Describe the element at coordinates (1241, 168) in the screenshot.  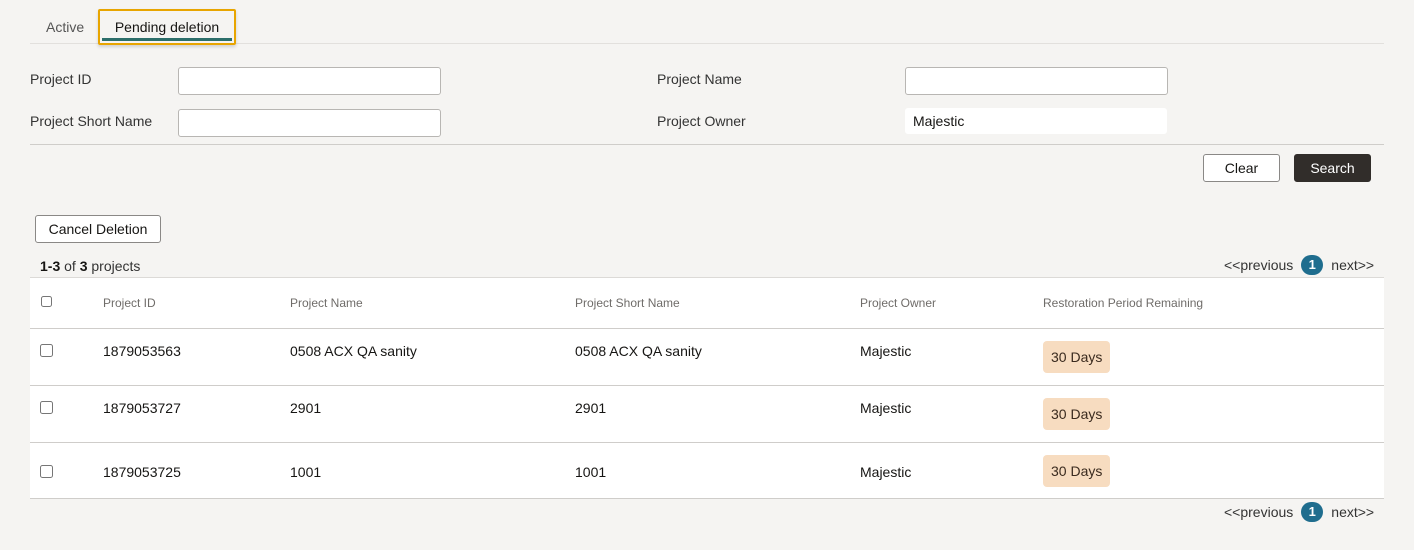
I see `clear-button: Clear` at that location.